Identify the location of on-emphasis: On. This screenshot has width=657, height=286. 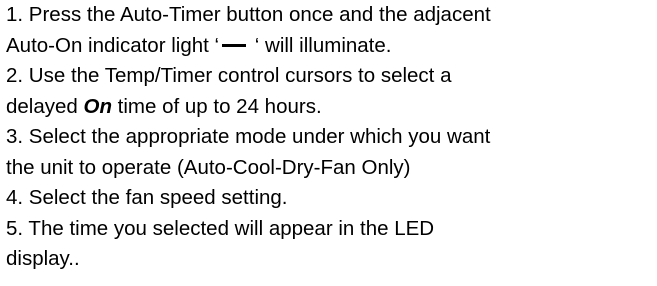
(97, 106).